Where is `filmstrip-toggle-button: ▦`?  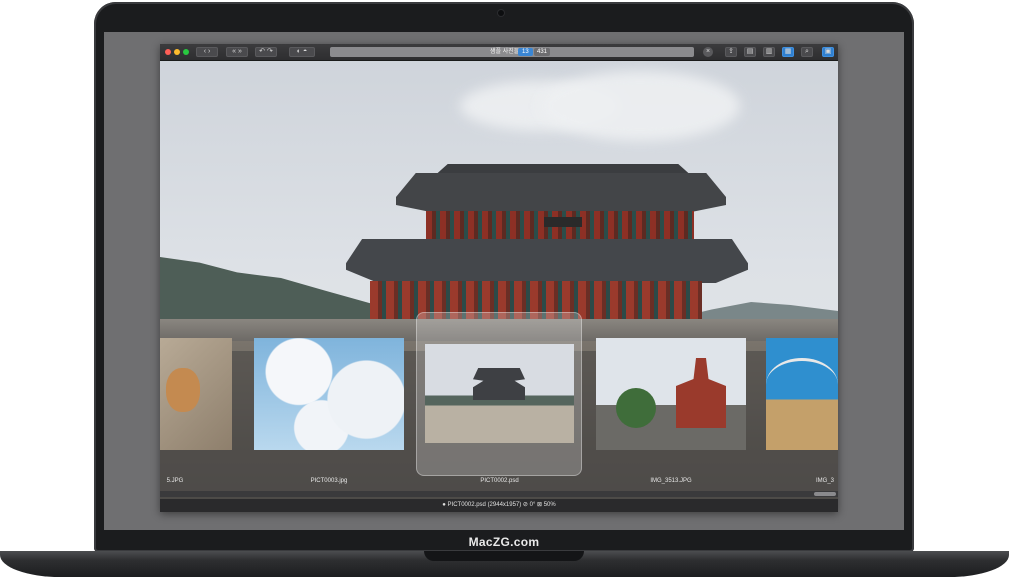 filmstrip-toggle-button: ▦ is located at coordinates (788, 52).